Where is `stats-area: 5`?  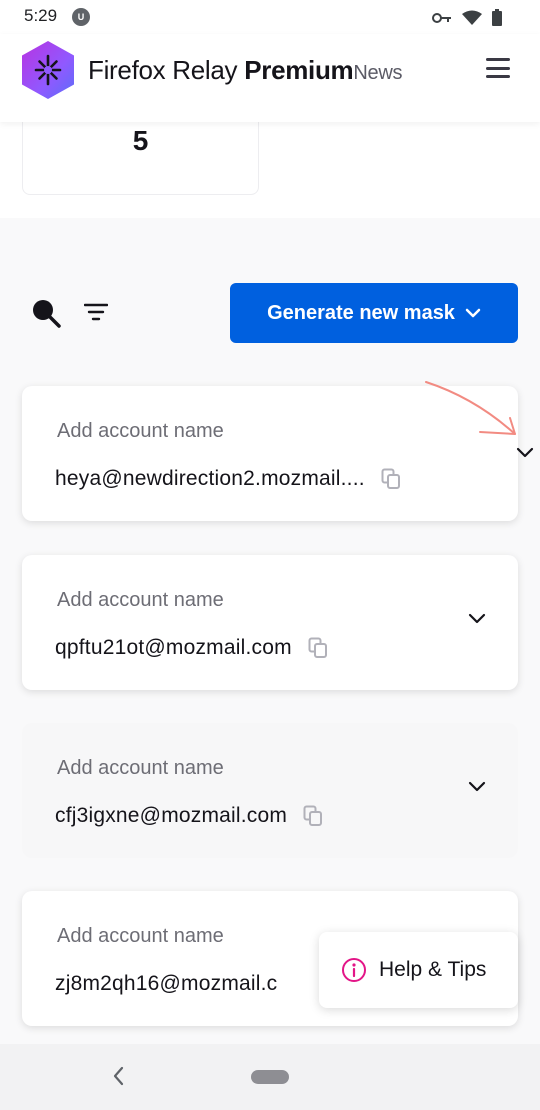 stats-area: 5 is located at coordinates (270, 165).